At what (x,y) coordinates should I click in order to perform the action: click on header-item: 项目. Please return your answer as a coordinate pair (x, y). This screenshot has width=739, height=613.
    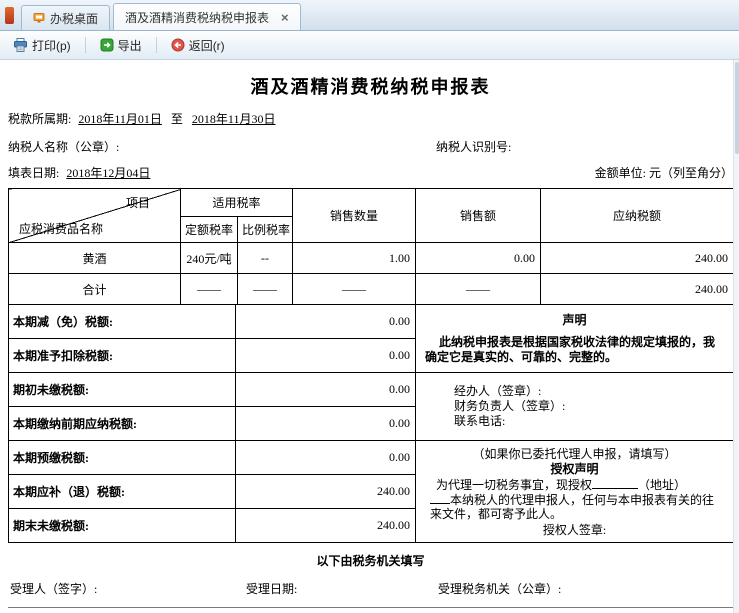
    Looking at the image, I should click on (137, 203).